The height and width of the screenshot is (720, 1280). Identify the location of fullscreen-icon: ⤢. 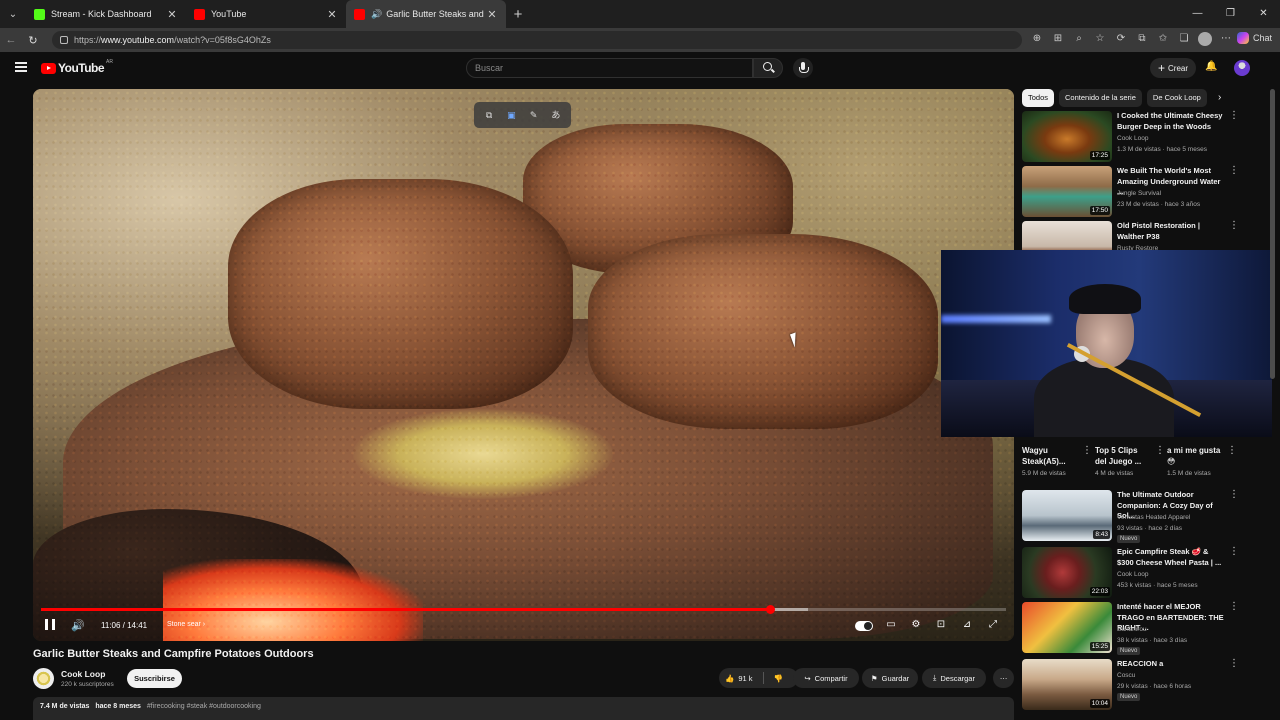
(993, 625).